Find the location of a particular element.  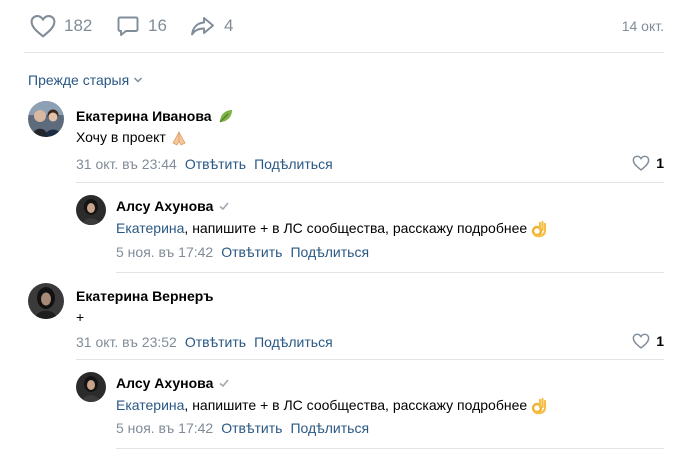

leaf-icon is located at coordinates (225, 116).